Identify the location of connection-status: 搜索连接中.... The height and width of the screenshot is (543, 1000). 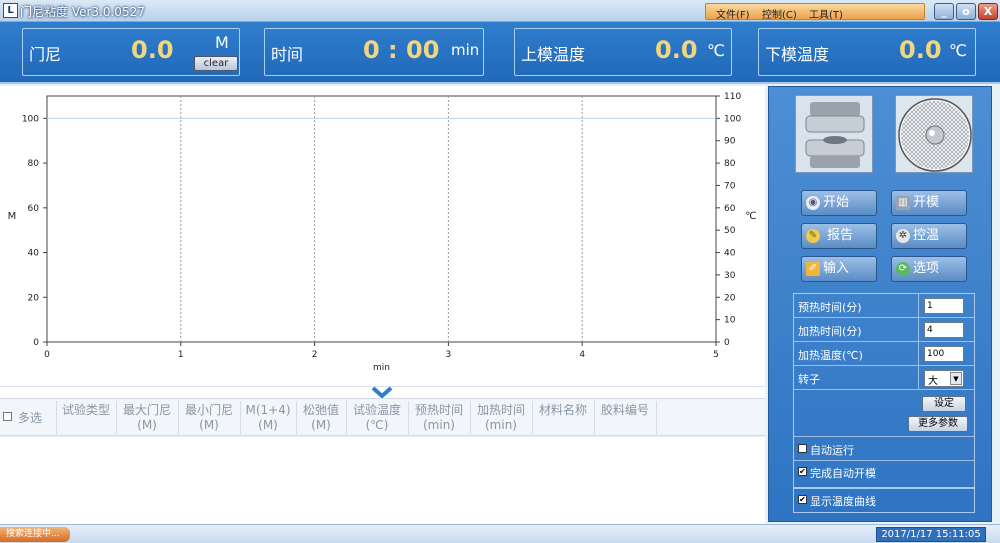
(35, 534).